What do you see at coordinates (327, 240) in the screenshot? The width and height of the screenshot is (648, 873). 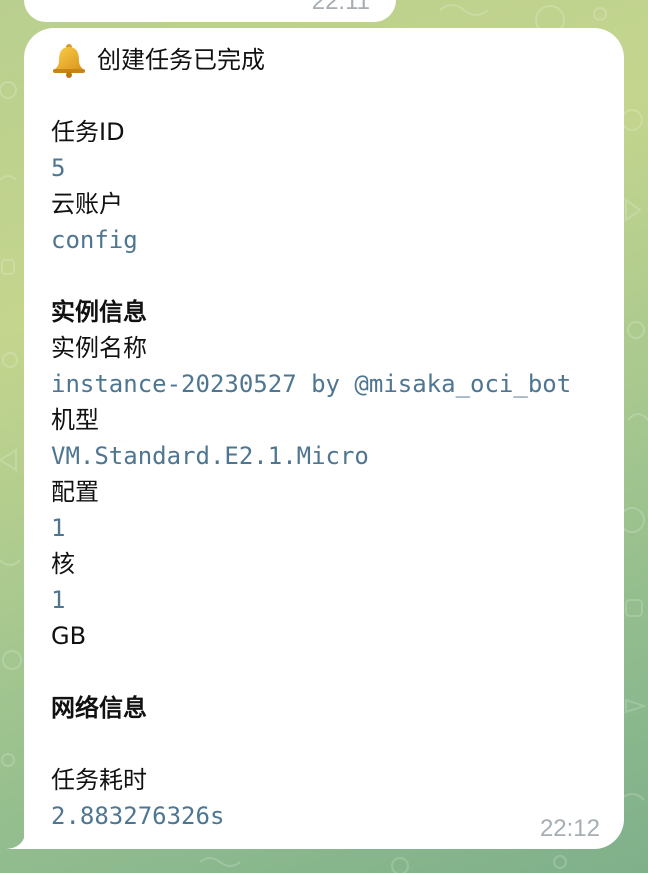 I see `cloud-account-value: config` at bounding box center [327, 240].